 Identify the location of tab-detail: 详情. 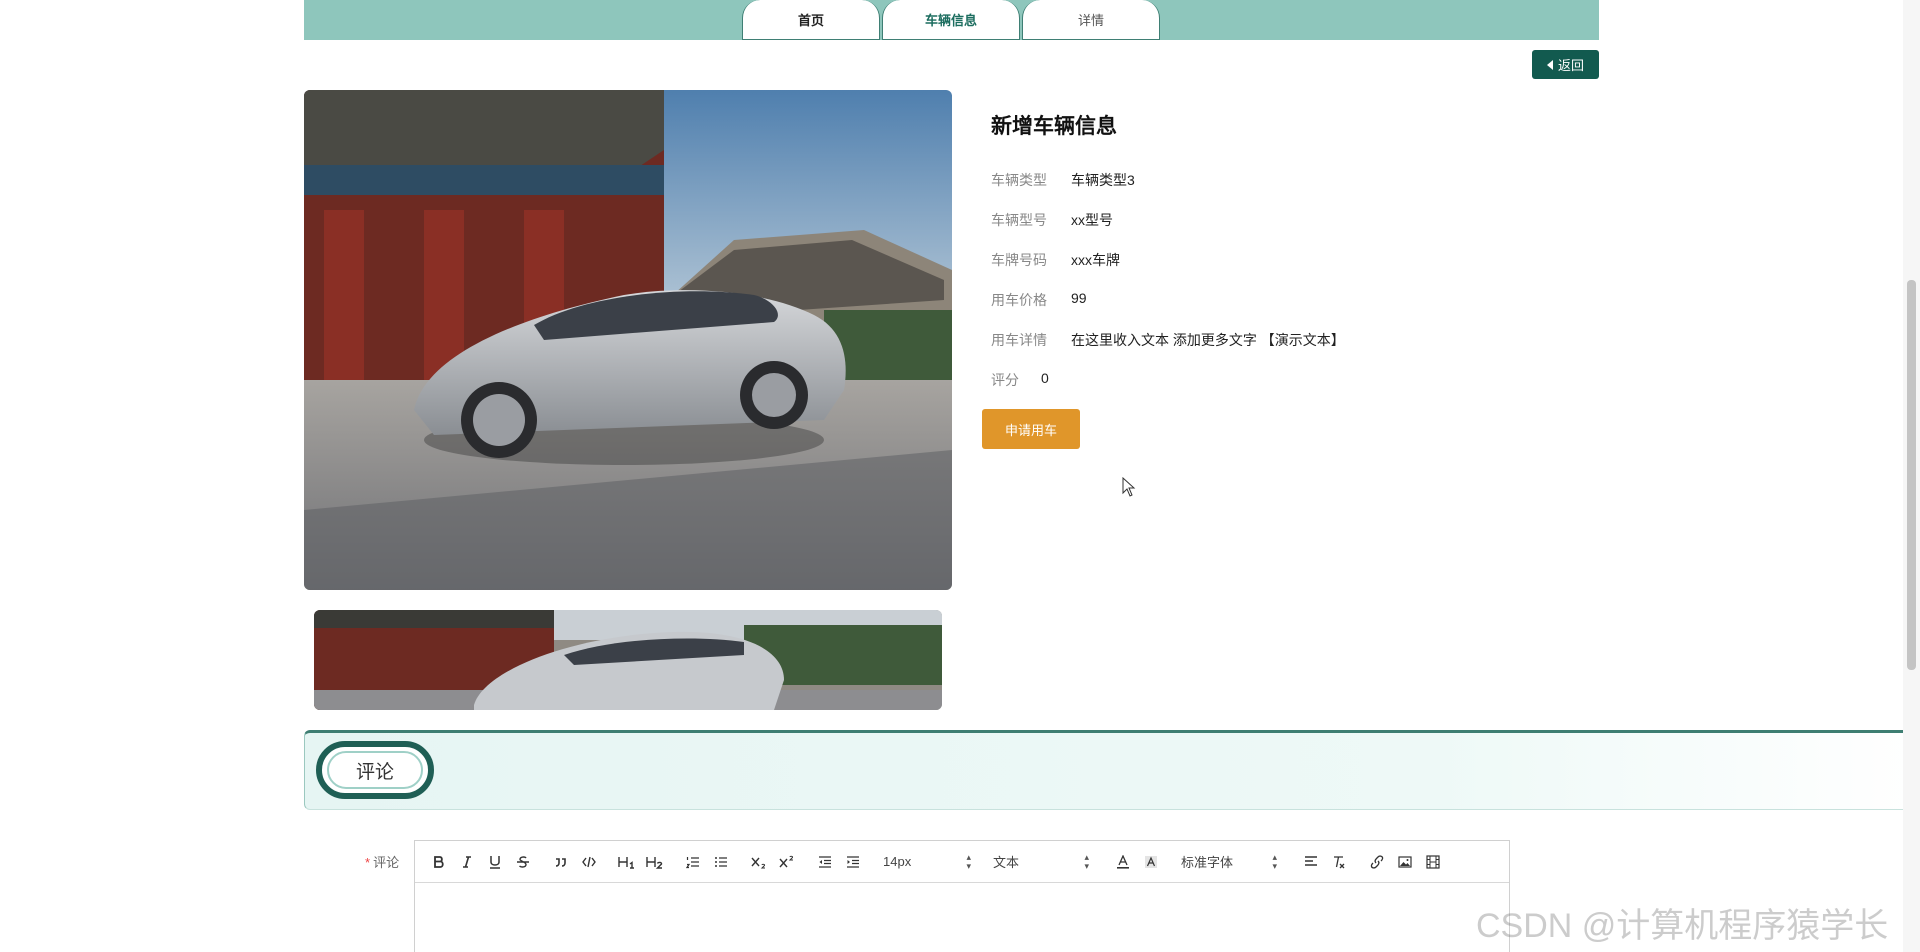
(1091, 20).